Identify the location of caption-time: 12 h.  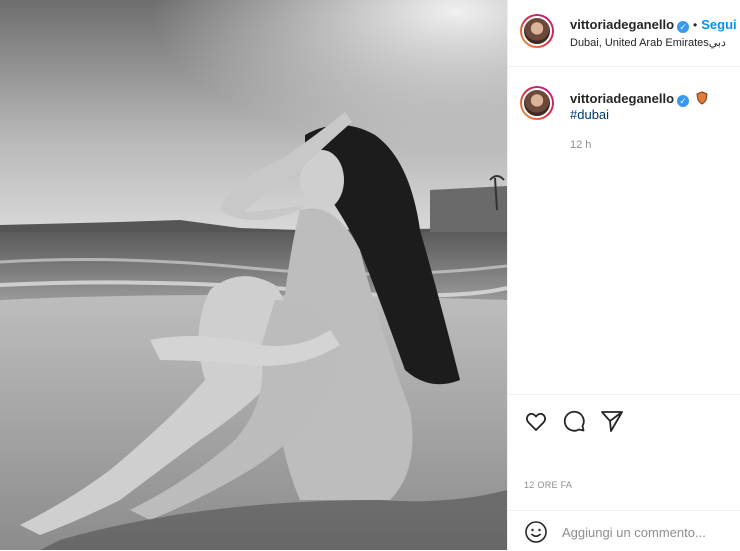
(581, 145).